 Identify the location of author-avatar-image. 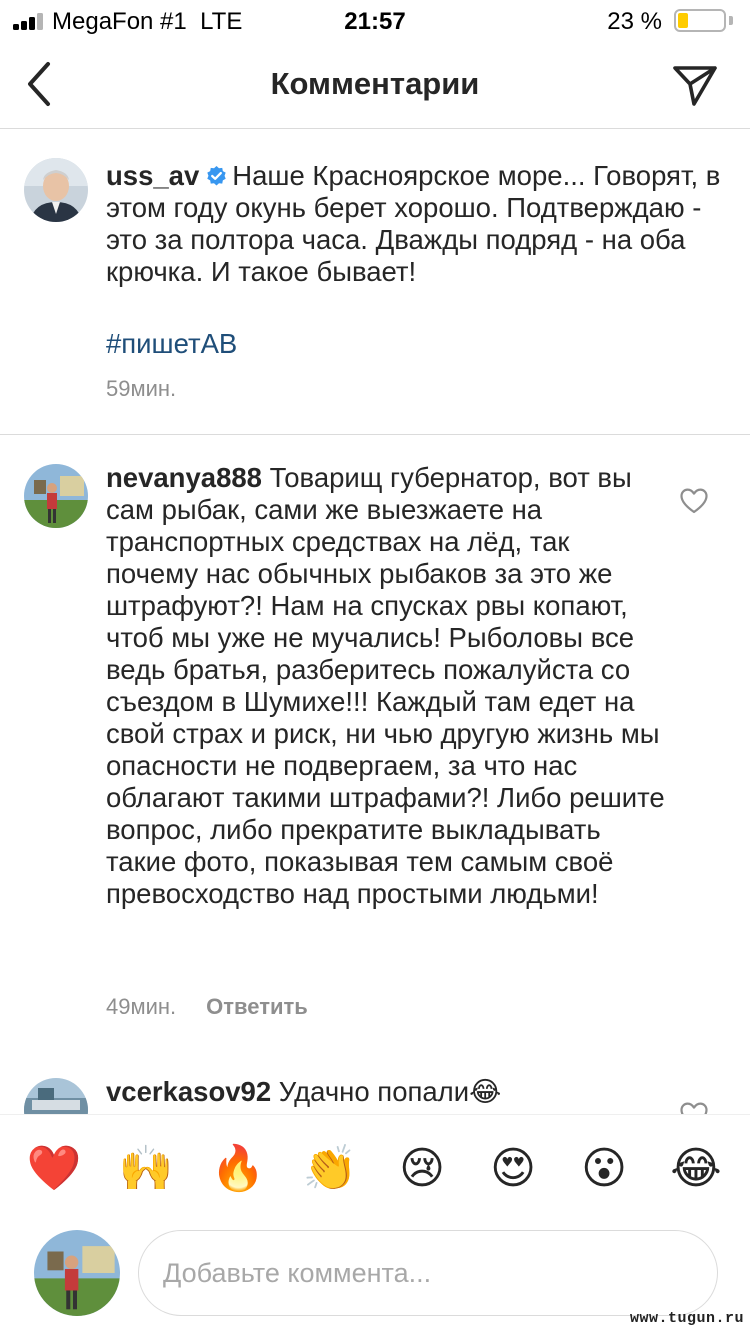
(56, 190).